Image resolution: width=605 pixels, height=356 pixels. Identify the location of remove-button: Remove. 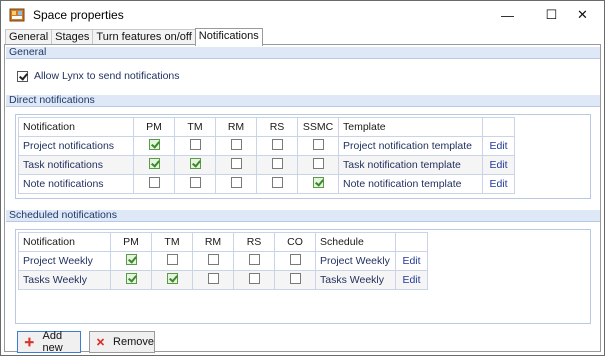
(122, 342).